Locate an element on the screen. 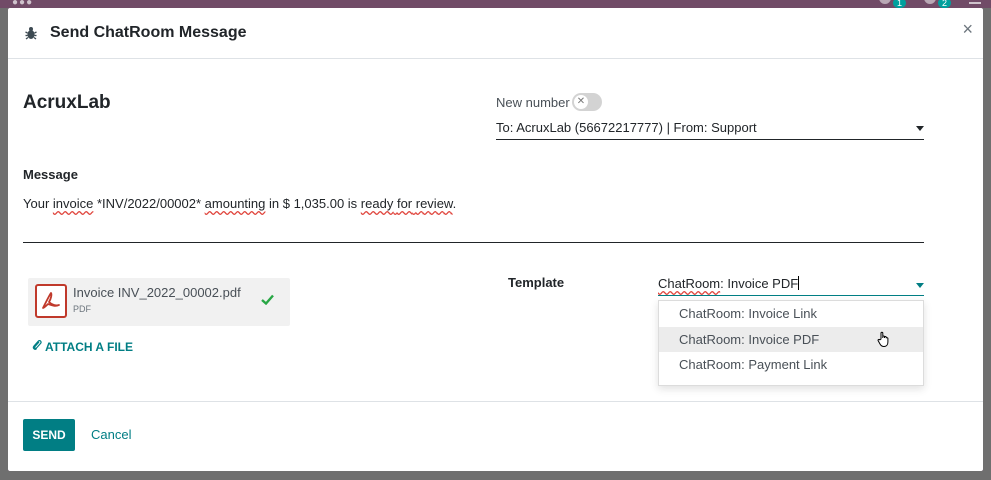 The image size is (991, 480). template-option-invoice-link: ChatRoom: Invoice Link is located at coordinates (791, 314).